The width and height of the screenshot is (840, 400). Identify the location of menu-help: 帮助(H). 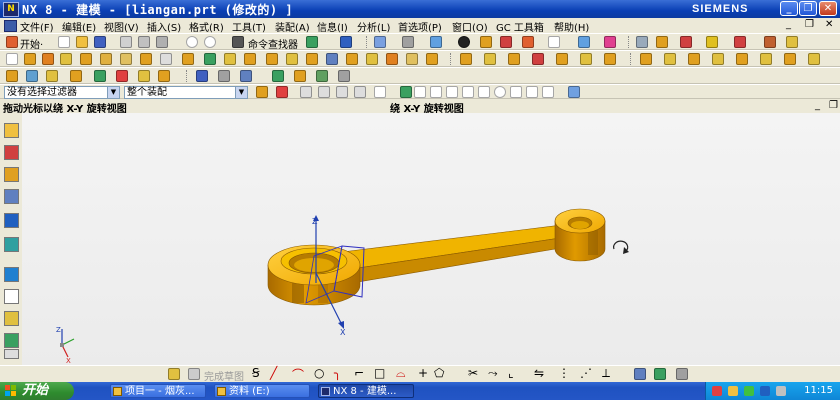
(571, 26).